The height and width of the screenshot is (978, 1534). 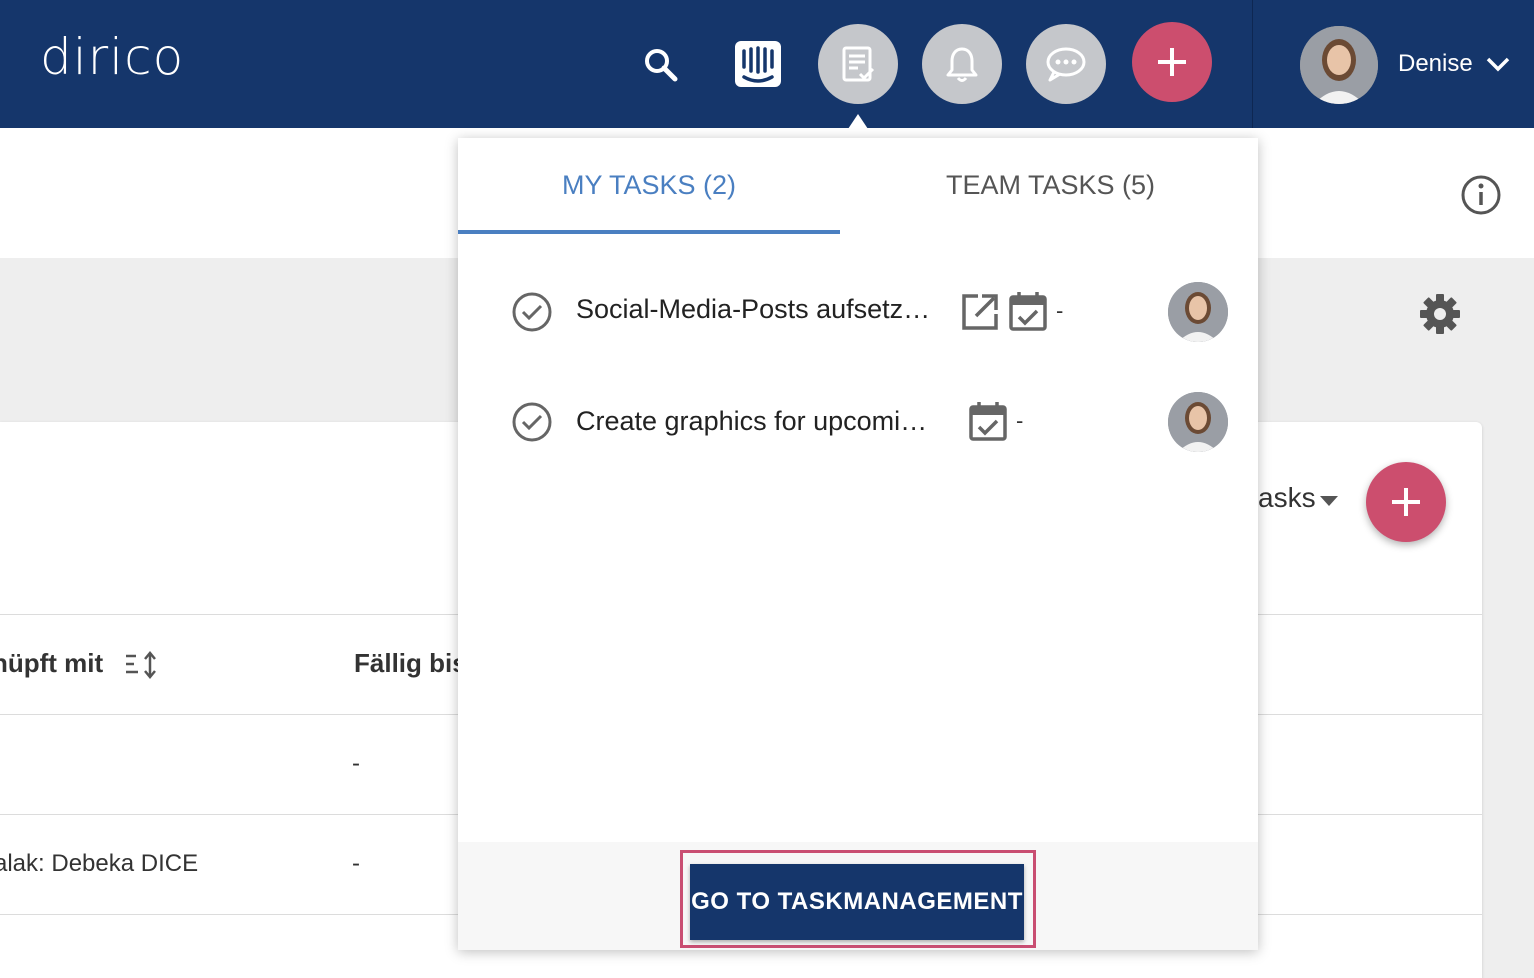 I want to click on add-task-button, so click(x=1406, y=502).